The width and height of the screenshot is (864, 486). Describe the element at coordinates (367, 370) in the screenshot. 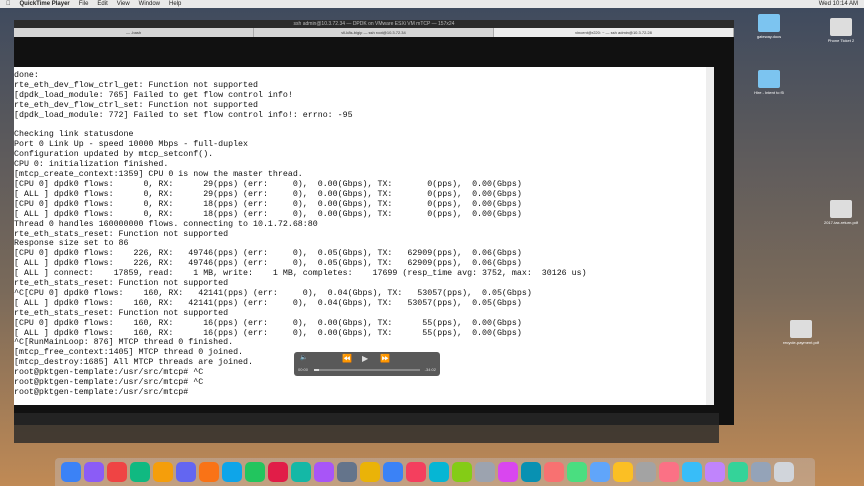

I see `scrubber` at that location.